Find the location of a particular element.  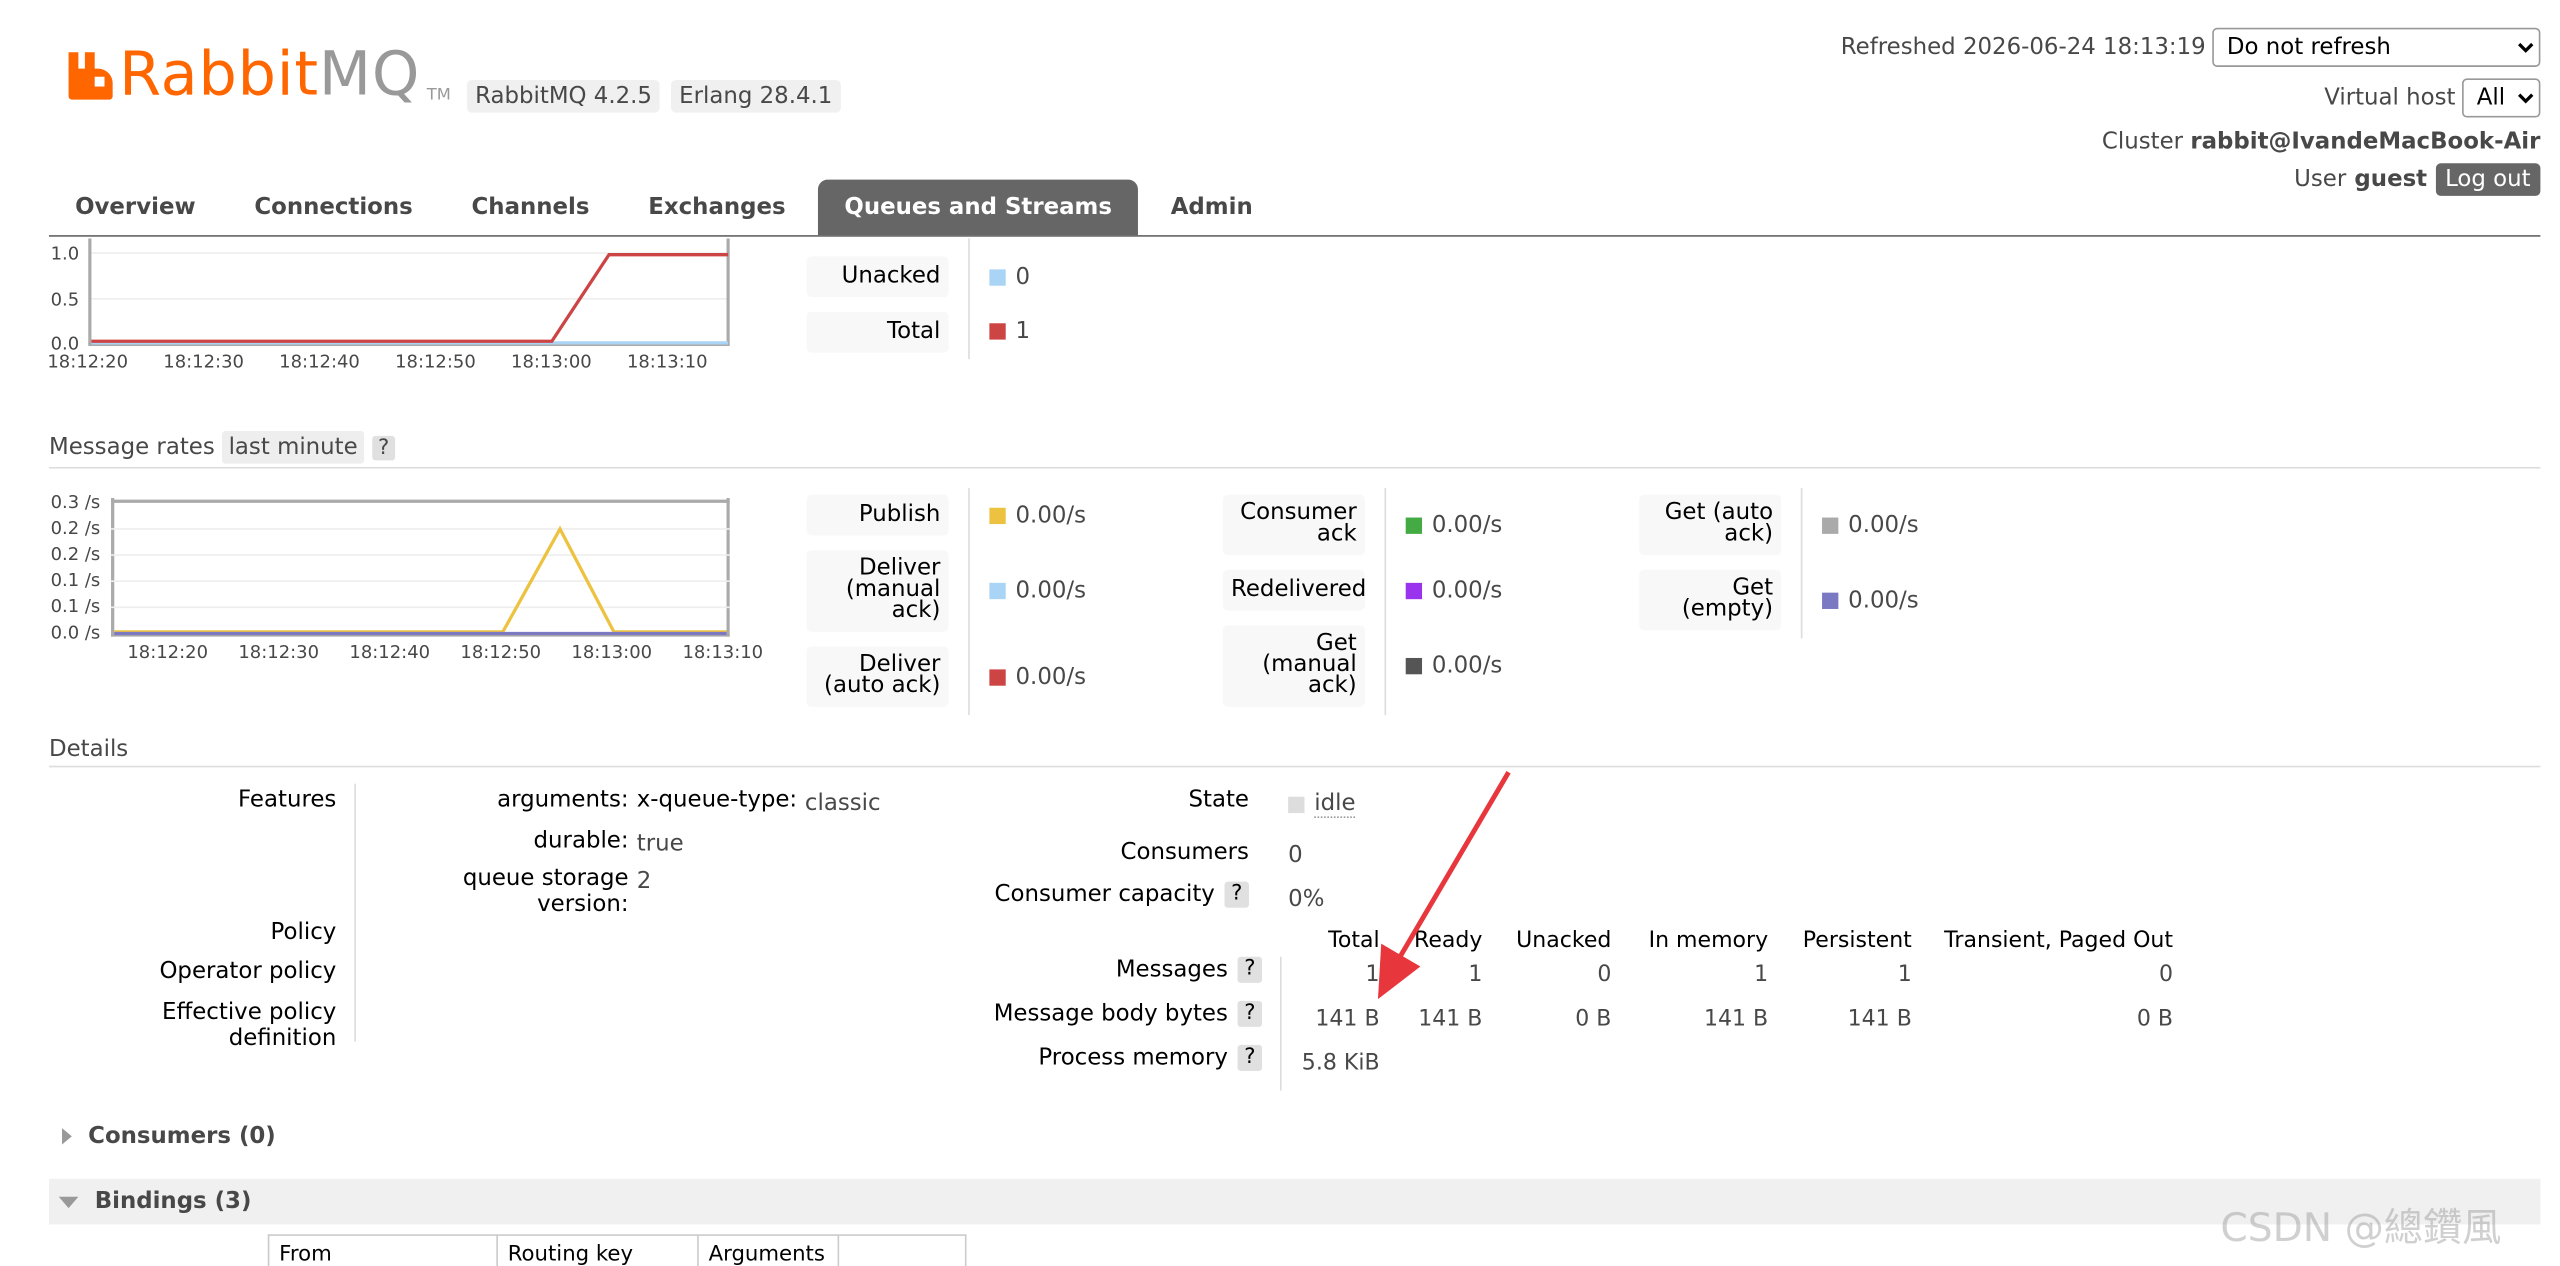

deliver-auto-swatch is located at coordinates (997, 677).